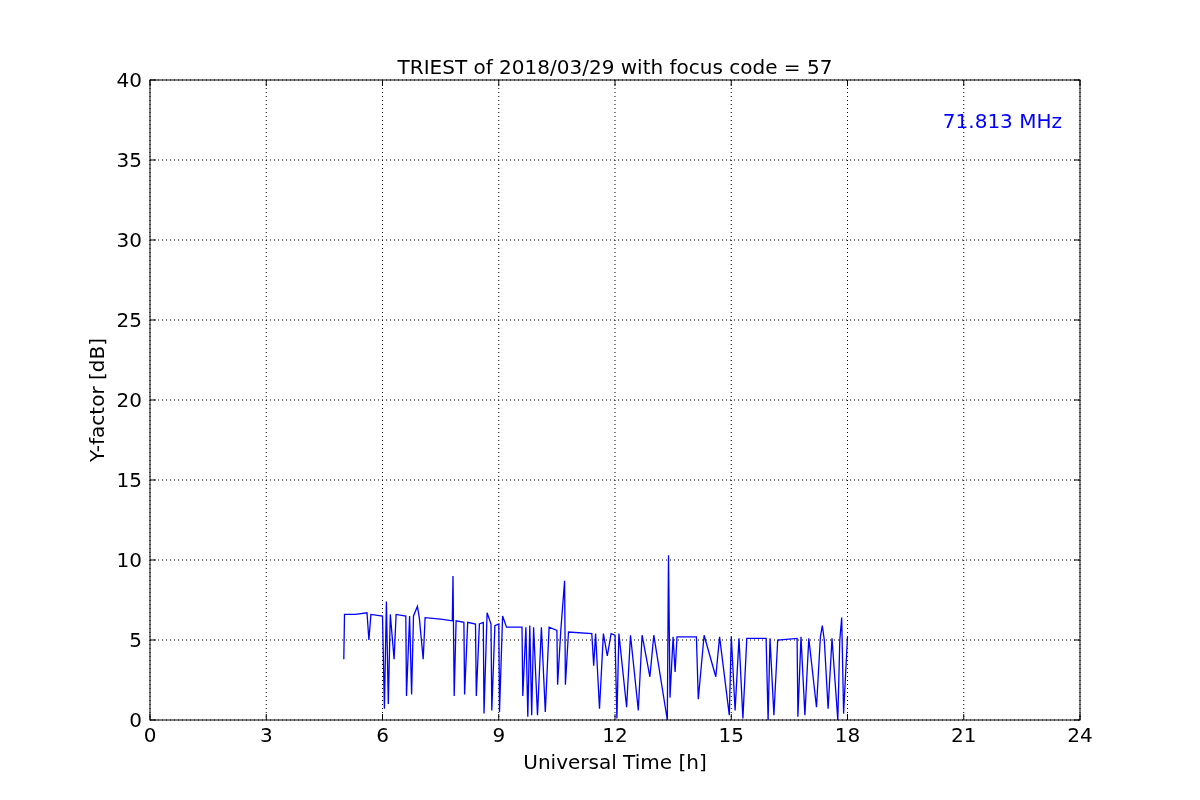  Describe the element at coordinates (129, 320) in the screenshot. I see `tick-label: 25` at that location.